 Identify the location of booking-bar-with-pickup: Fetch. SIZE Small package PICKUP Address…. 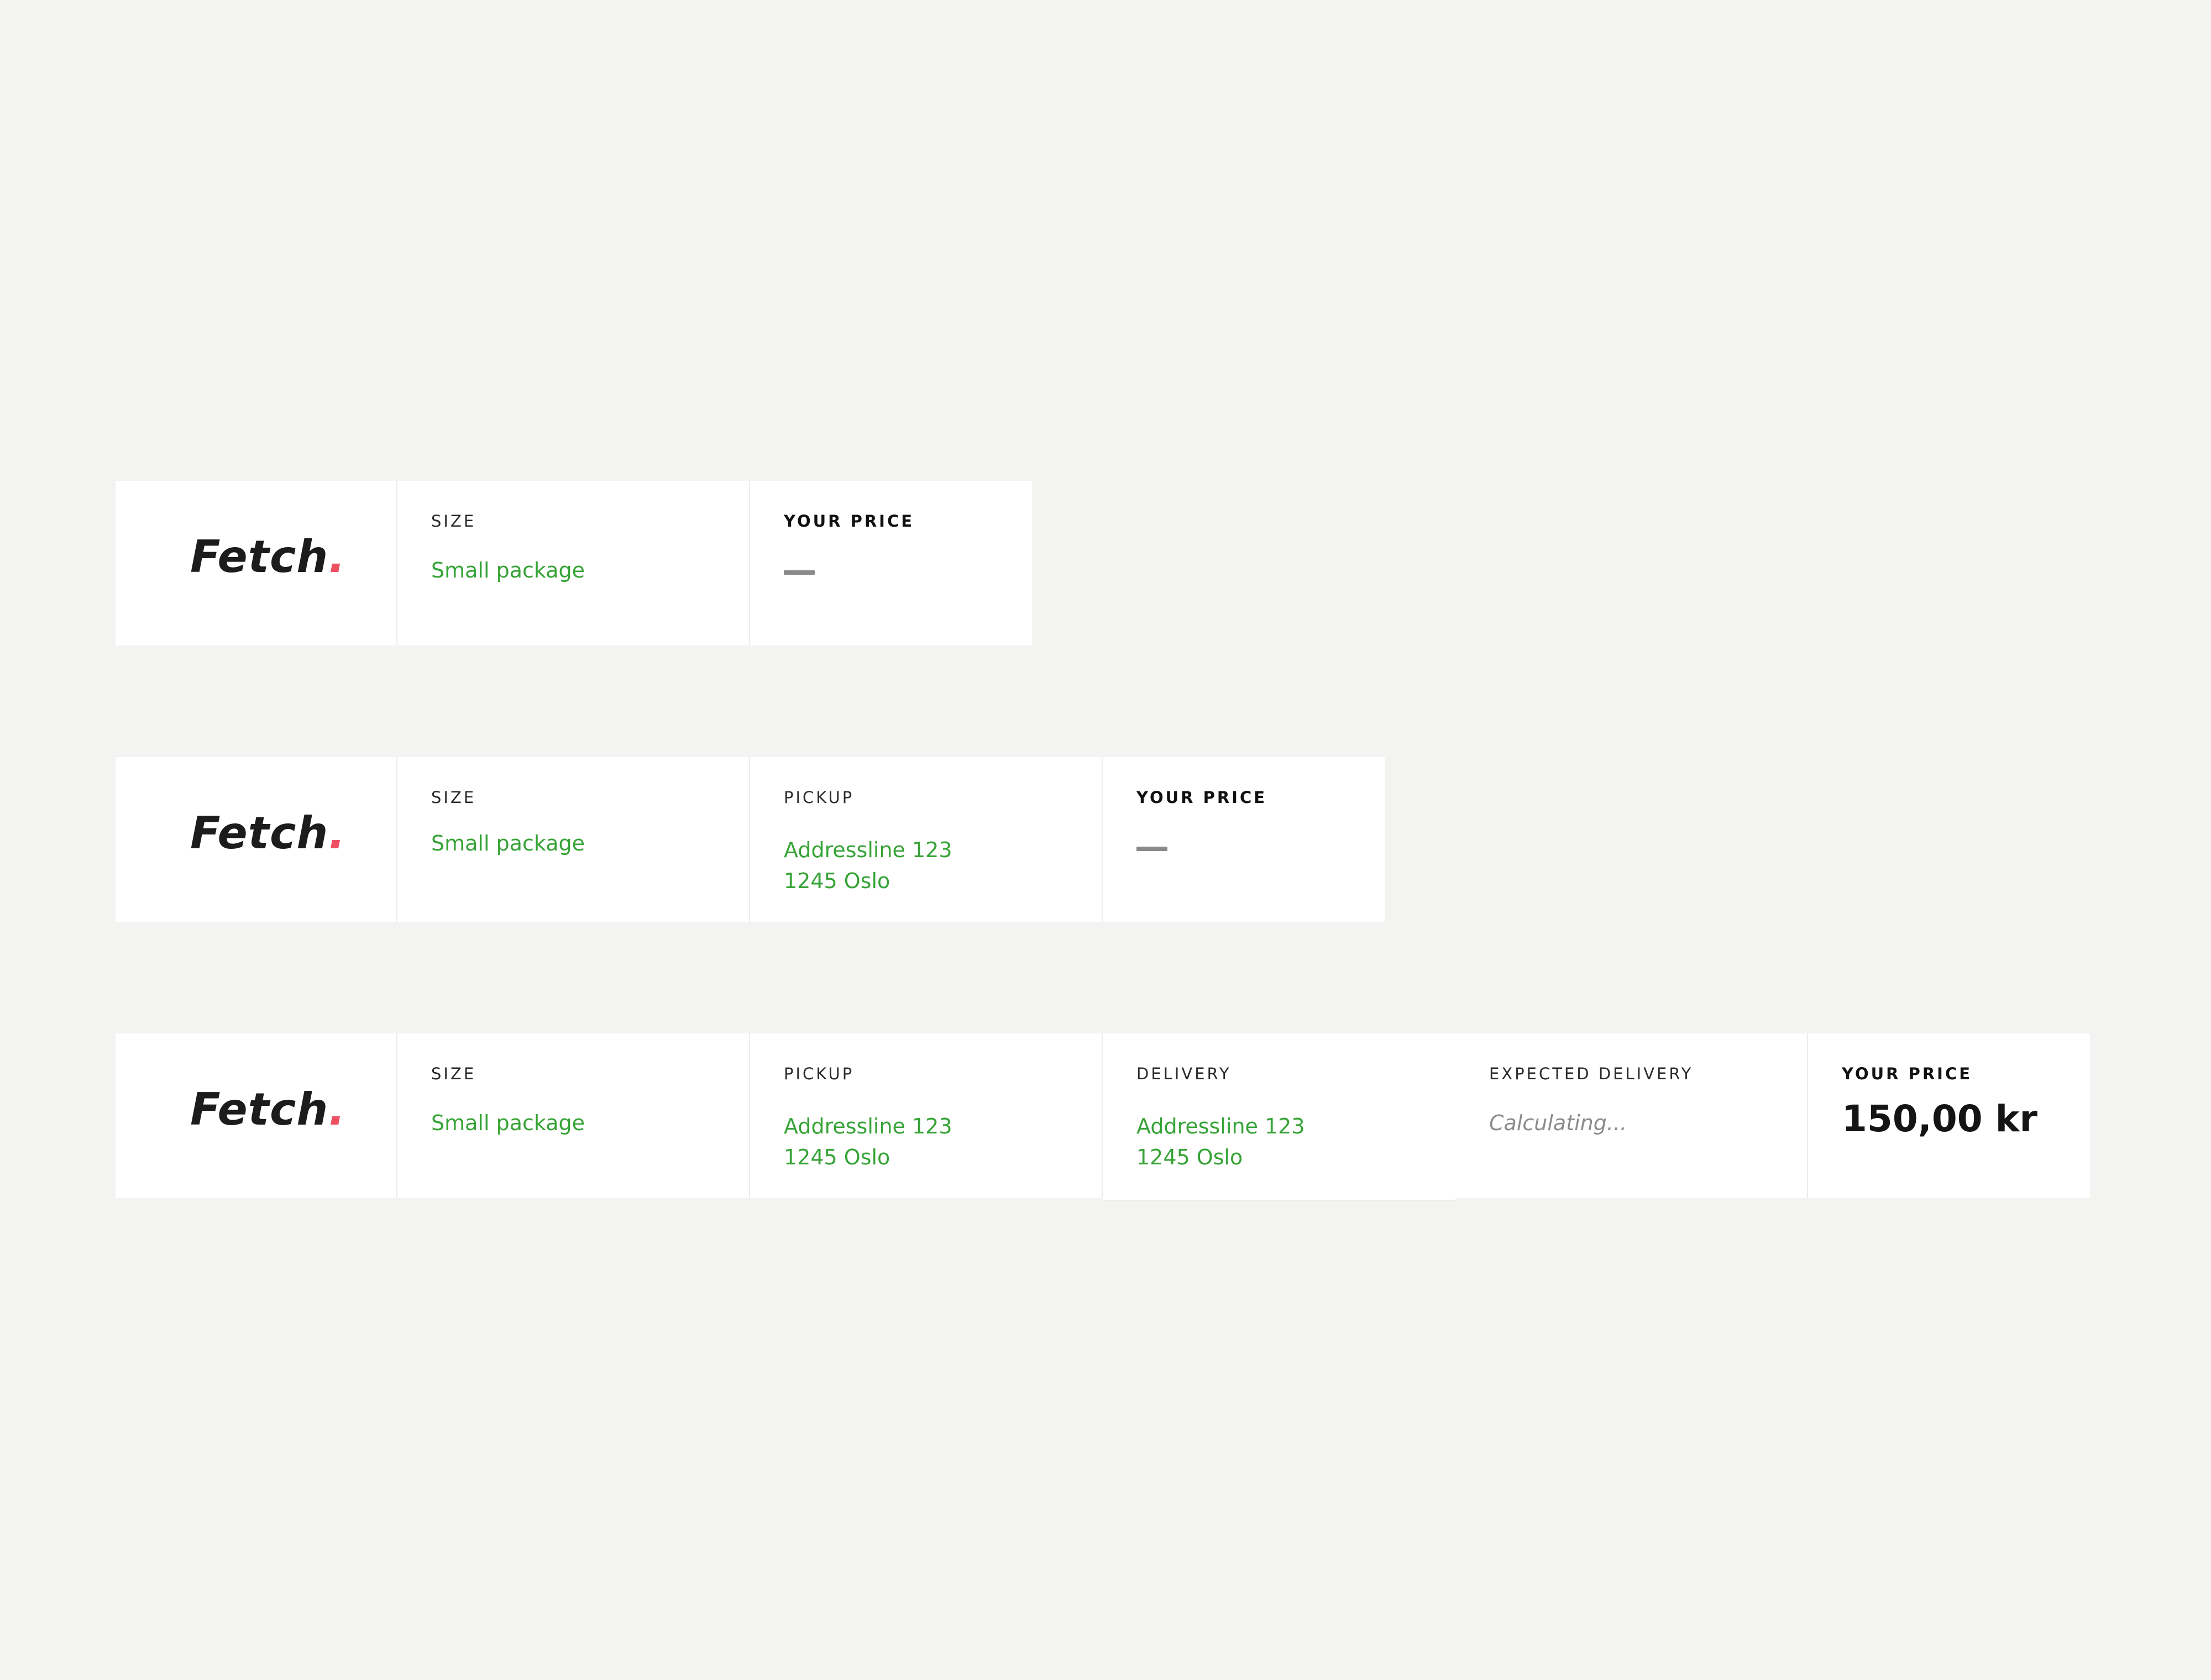
(750, 840).